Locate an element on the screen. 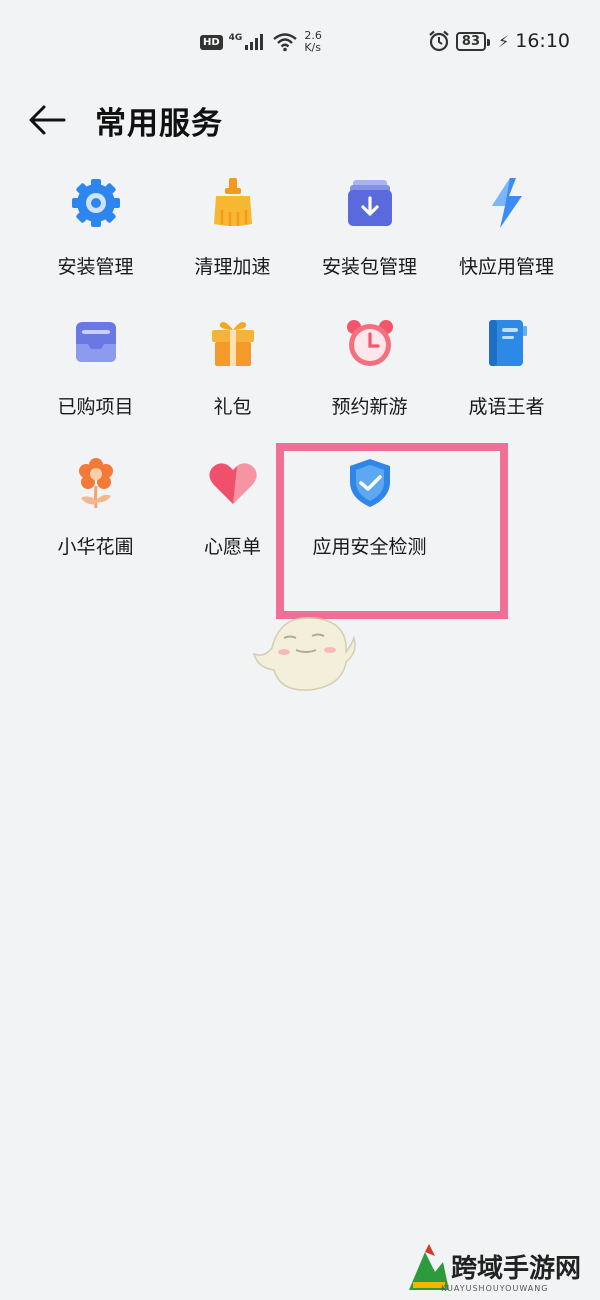 This screenshot has width=600, height=1300. service-gift-pack: 礼包 is located at coordinates (232, 380).